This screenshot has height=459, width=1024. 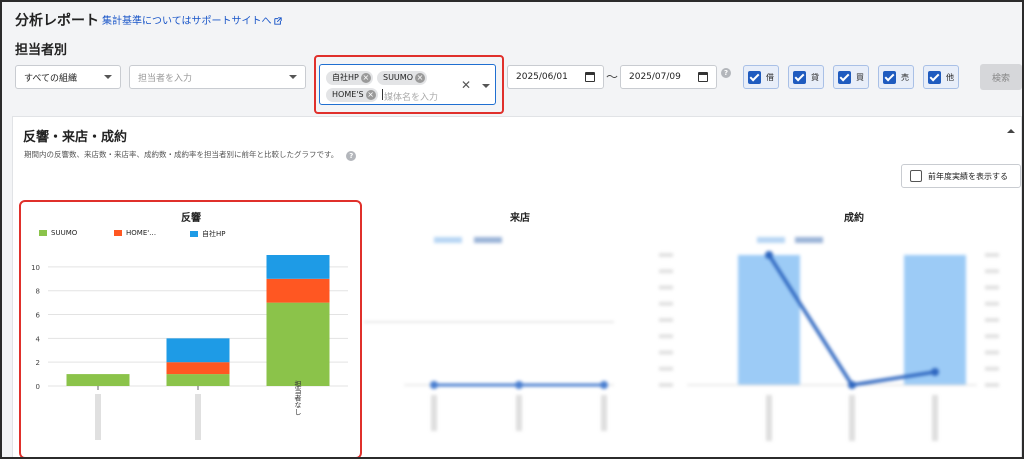 What do you see at coordinates (860, 77) in the screenshot?
I see `type-label: 買` at bounding box center [860, 77].